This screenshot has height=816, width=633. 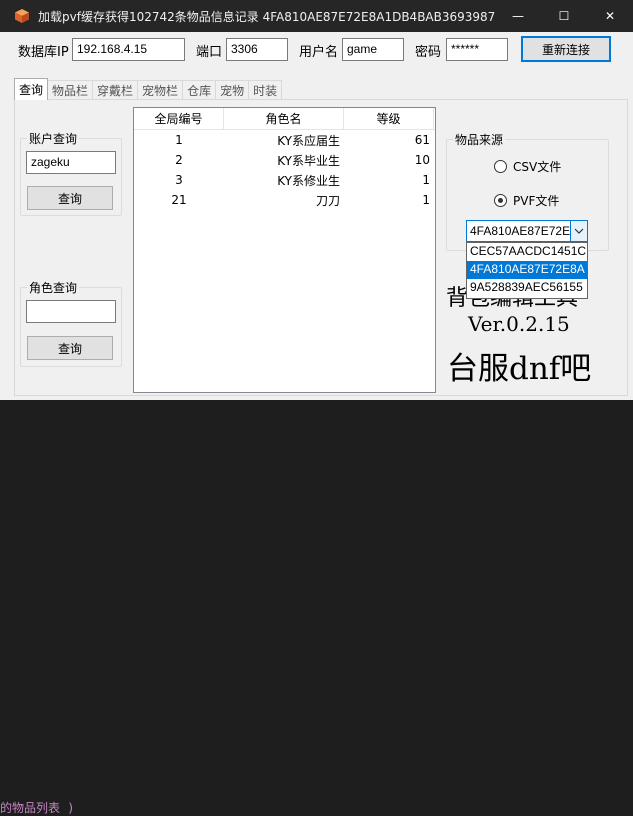 I want to click on role-list-header: 全局编号 角色名 等级, so click(x=284, y=119).